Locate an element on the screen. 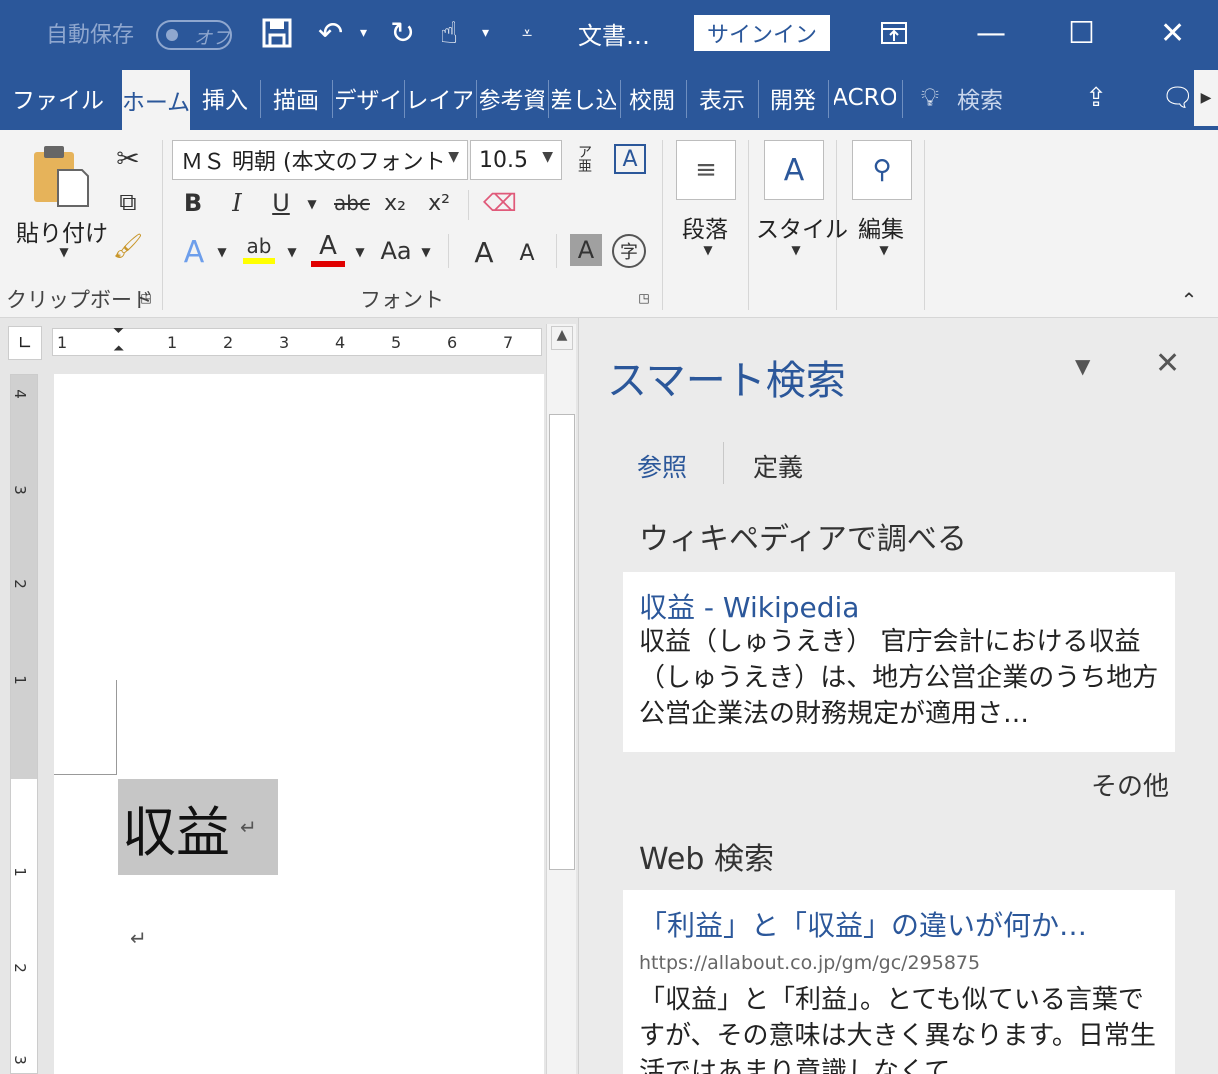  underline-dropdown-icon: ▼ is located at coordinates (312, 204).